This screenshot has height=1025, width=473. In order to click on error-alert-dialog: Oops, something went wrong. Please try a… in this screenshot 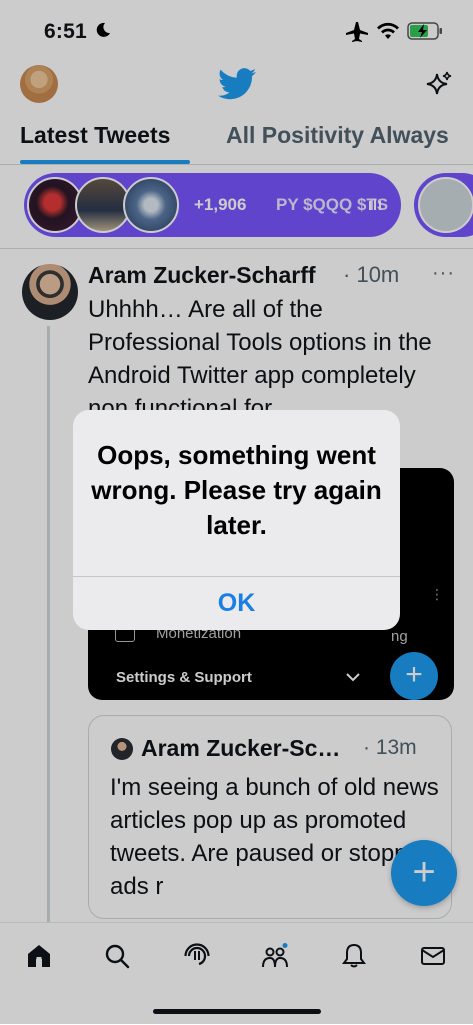, I will do `click(236, 520)`.